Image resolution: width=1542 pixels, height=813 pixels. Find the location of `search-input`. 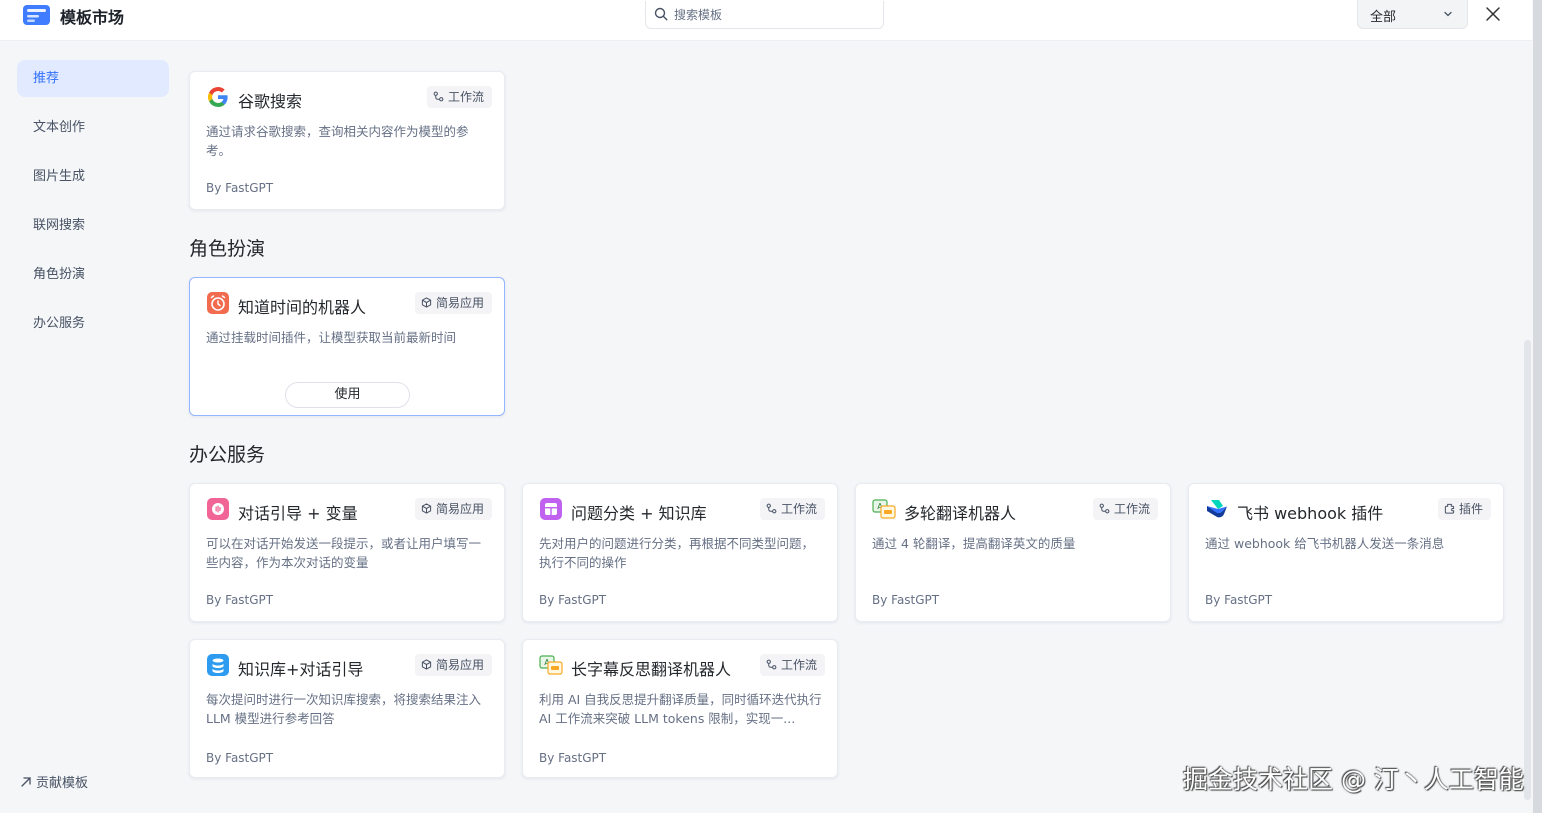

search-input is located at coordinates (774, 15).